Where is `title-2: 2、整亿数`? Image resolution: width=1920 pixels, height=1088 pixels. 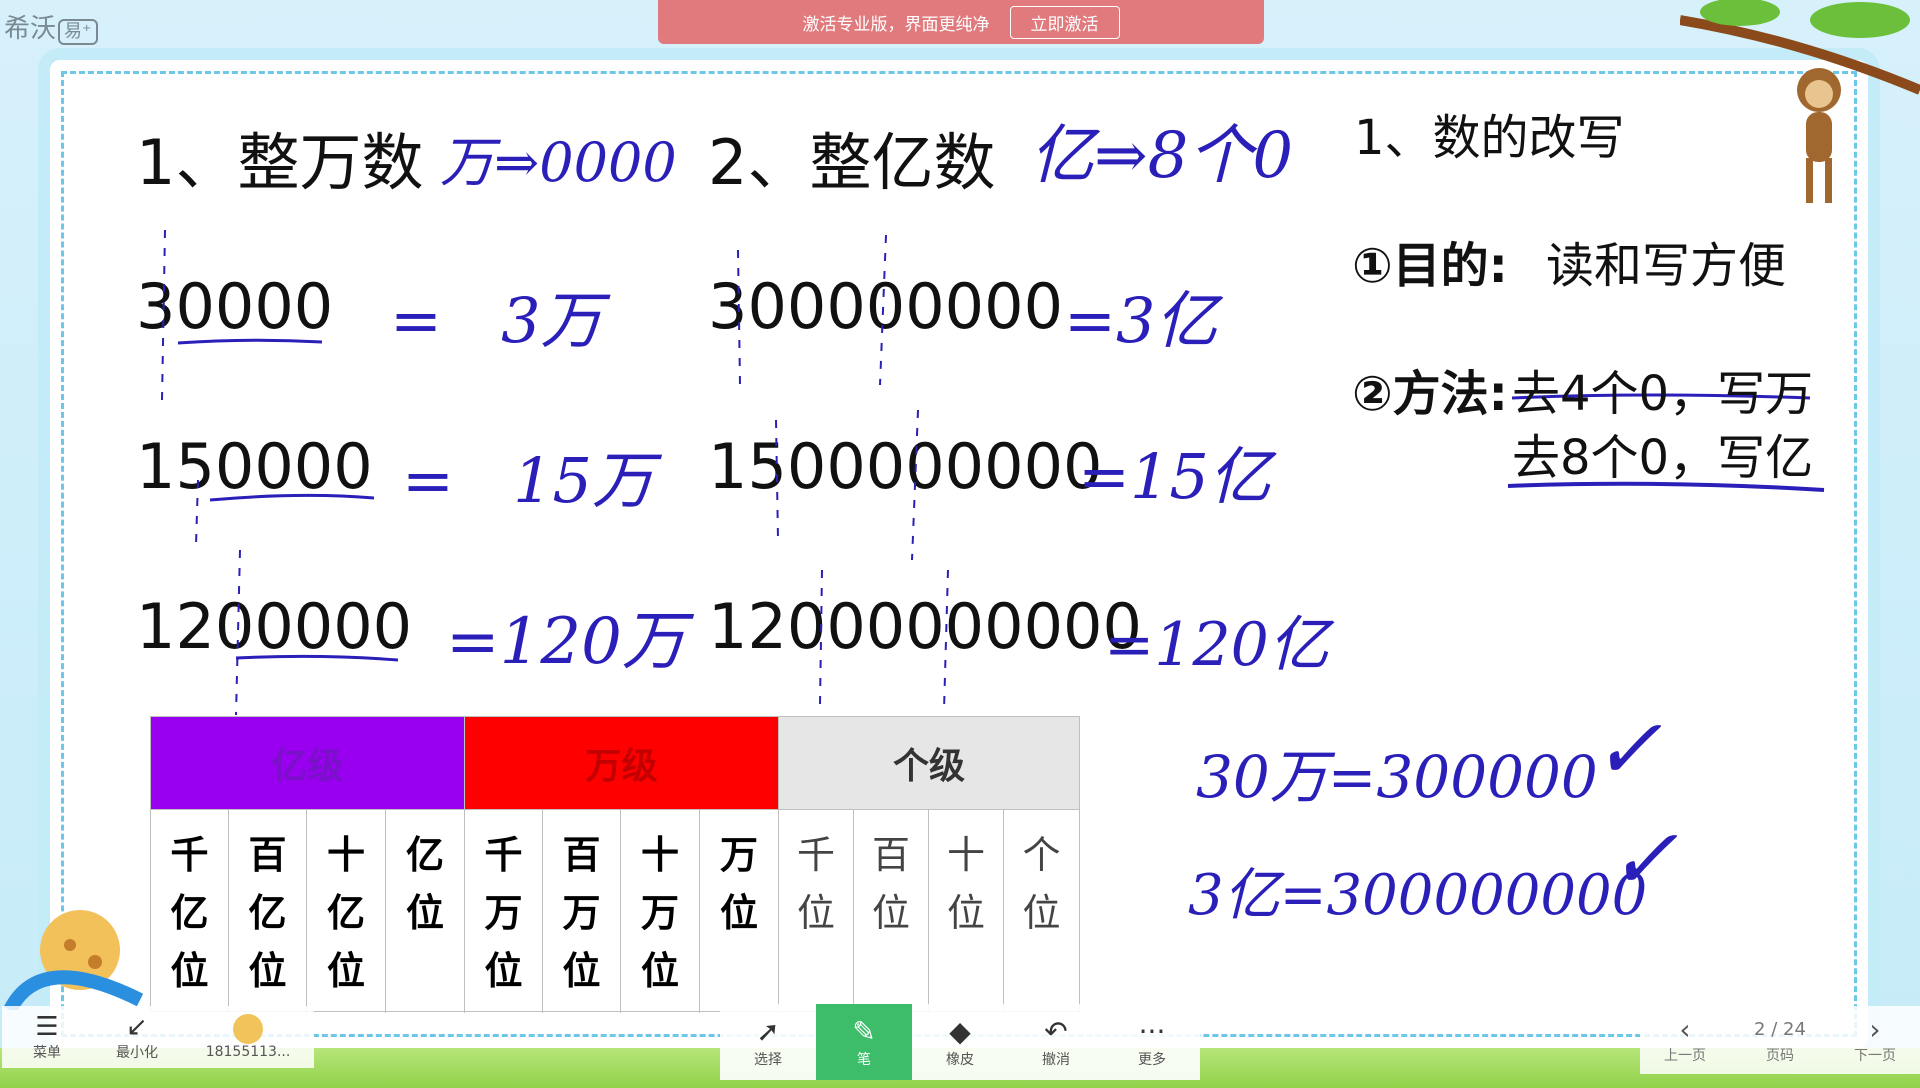
title-2: 2、整亿数 is located at coordinates (852, 162).